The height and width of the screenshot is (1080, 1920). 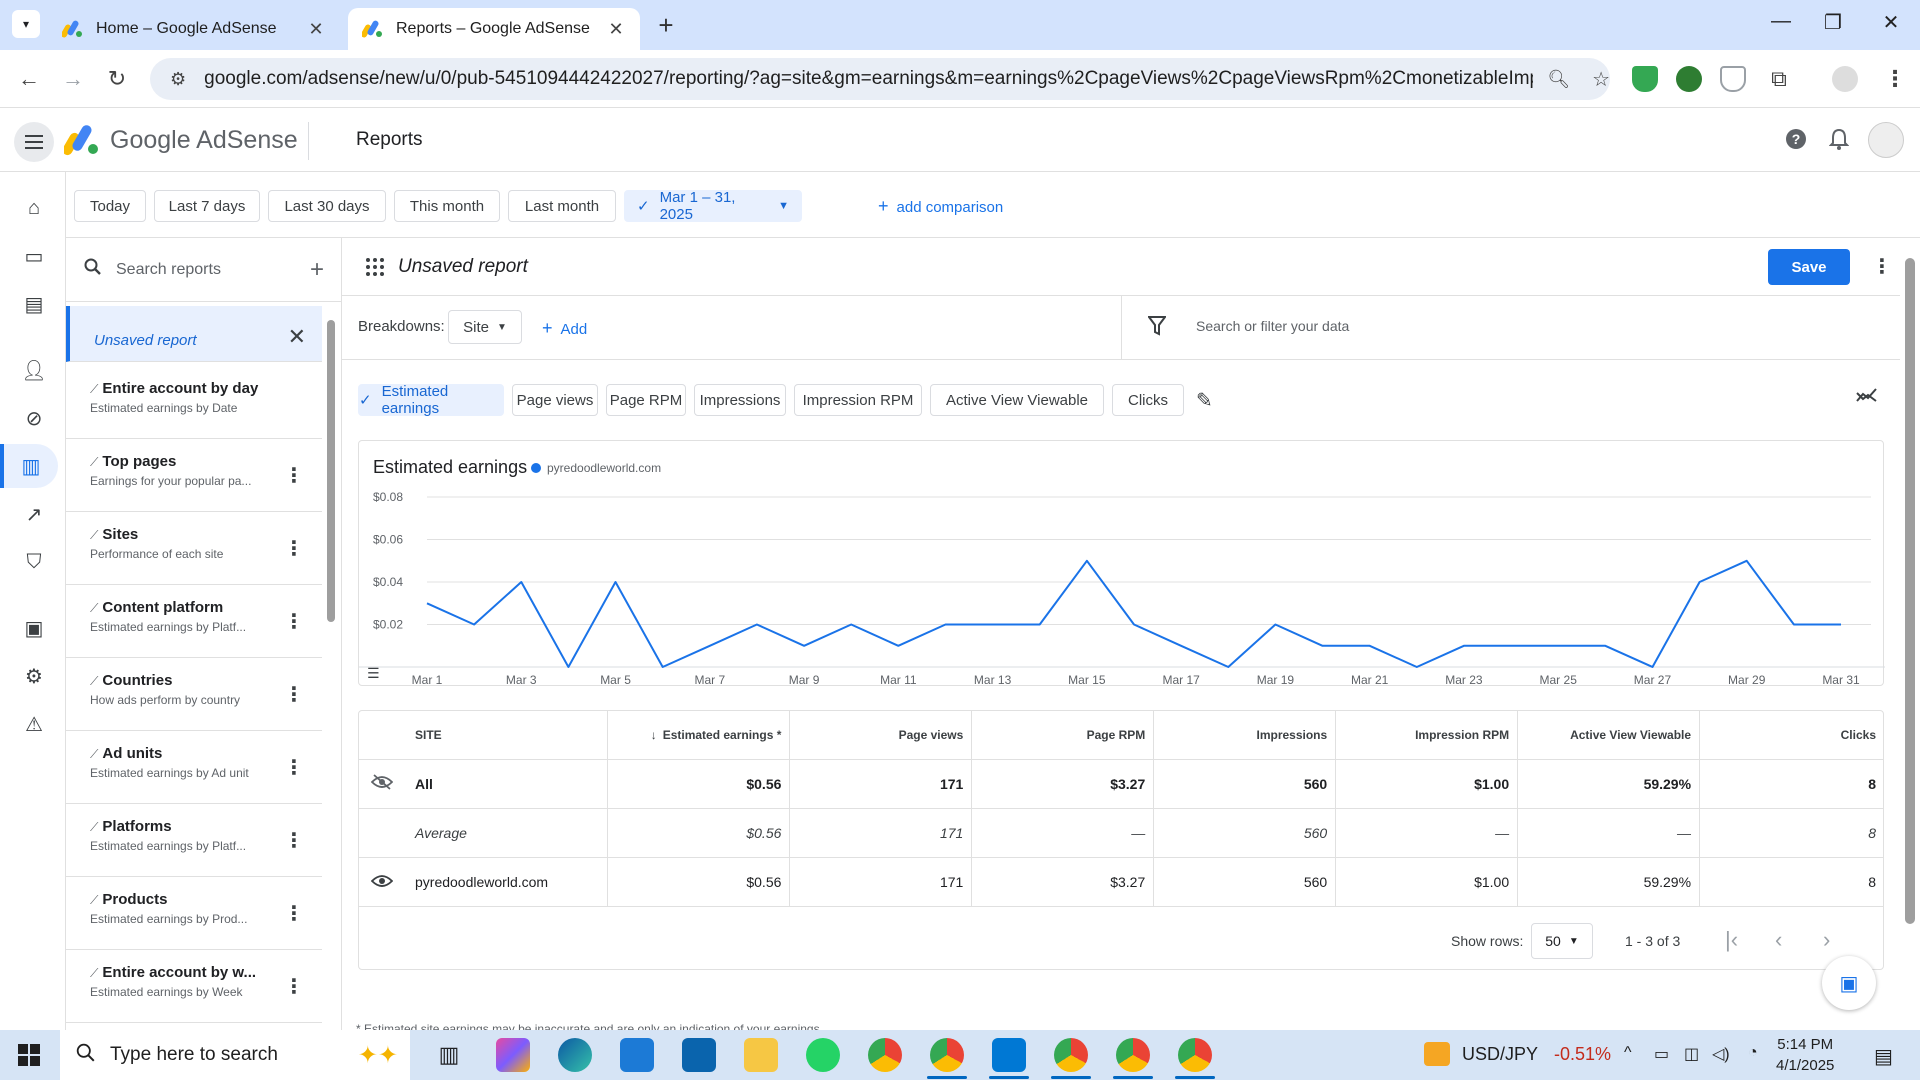 I want to click on back-icon: ←, so click(x=29, y=79).